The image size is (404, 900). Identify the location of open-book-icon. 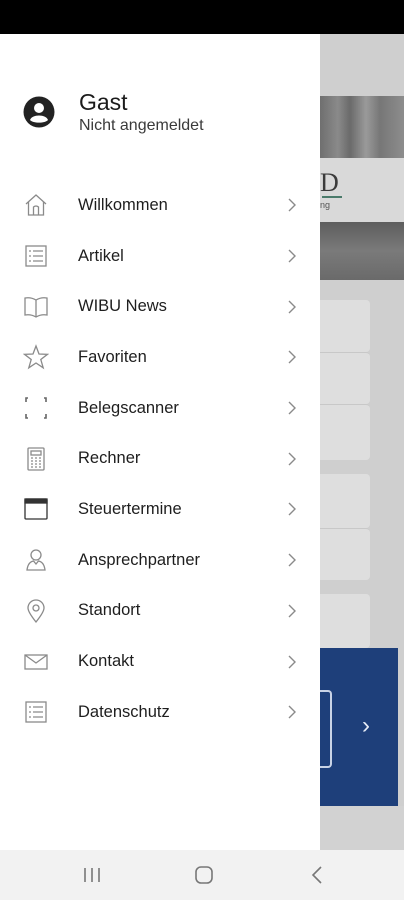
(36, 307).